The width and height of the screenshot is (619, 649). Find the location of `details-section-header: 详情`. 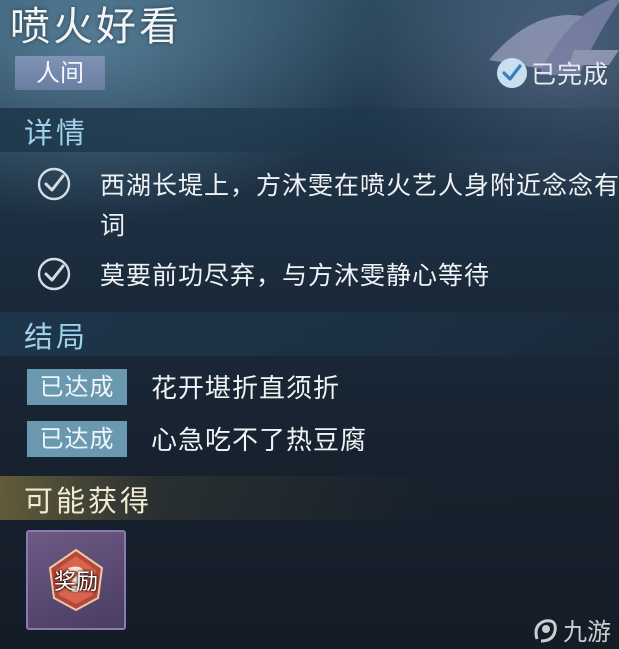

details-section-header: 详情 is located at coordinates (309, 130).